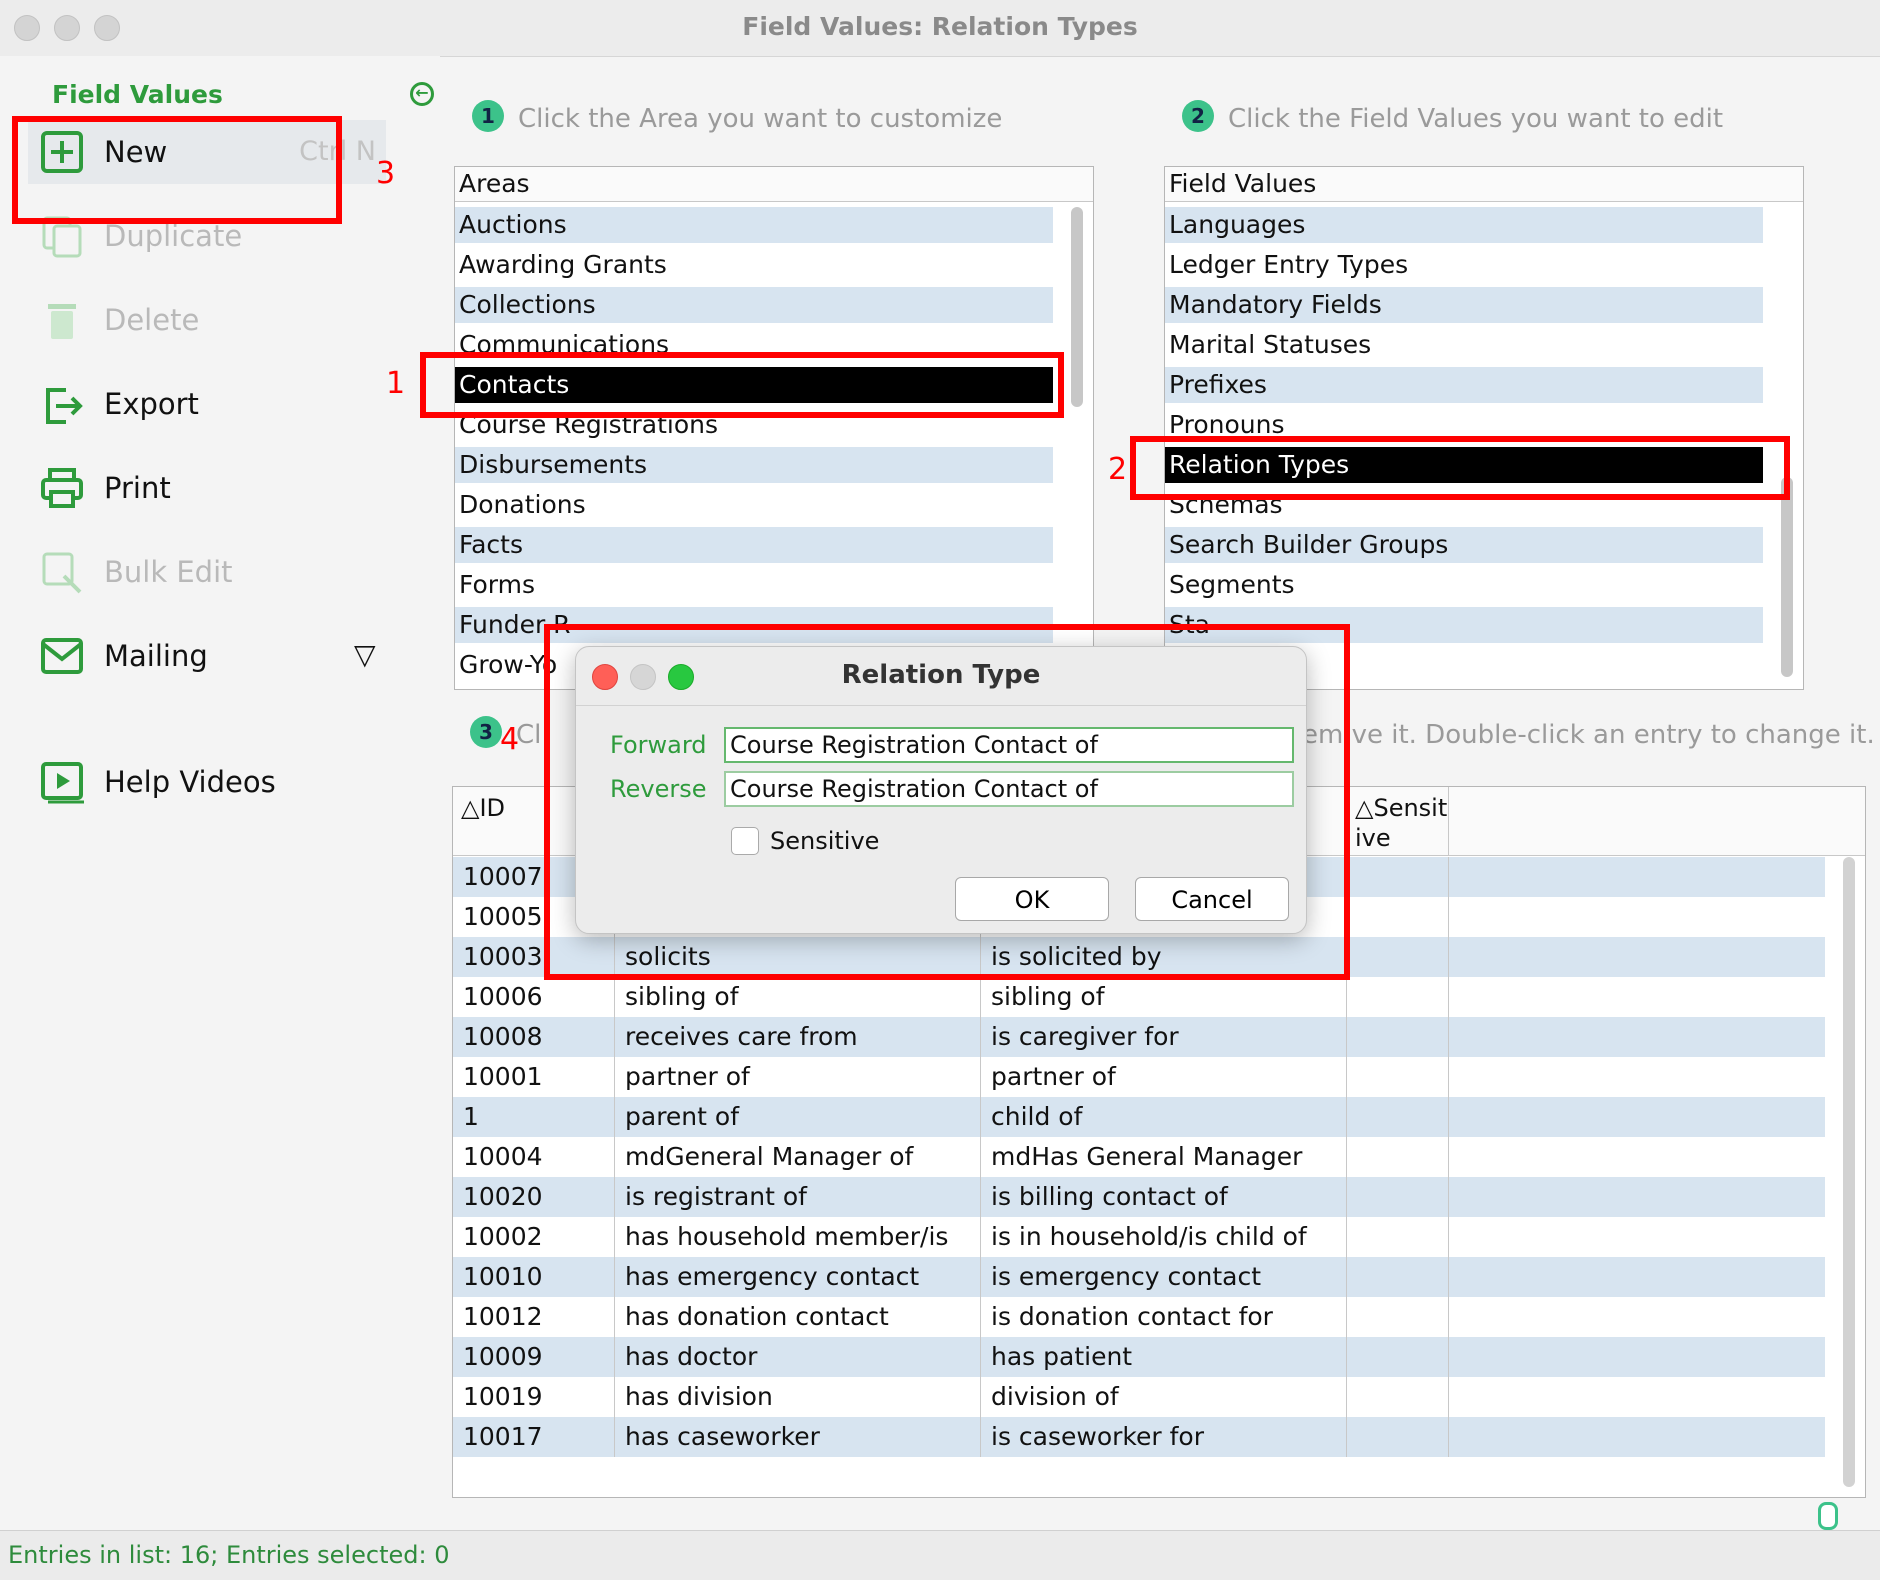 The height and width of the screenshot is (1580, 1880). Describe the element at coordinates (754, 305) in the screenshot. I see `list-item: Collections` at that location.